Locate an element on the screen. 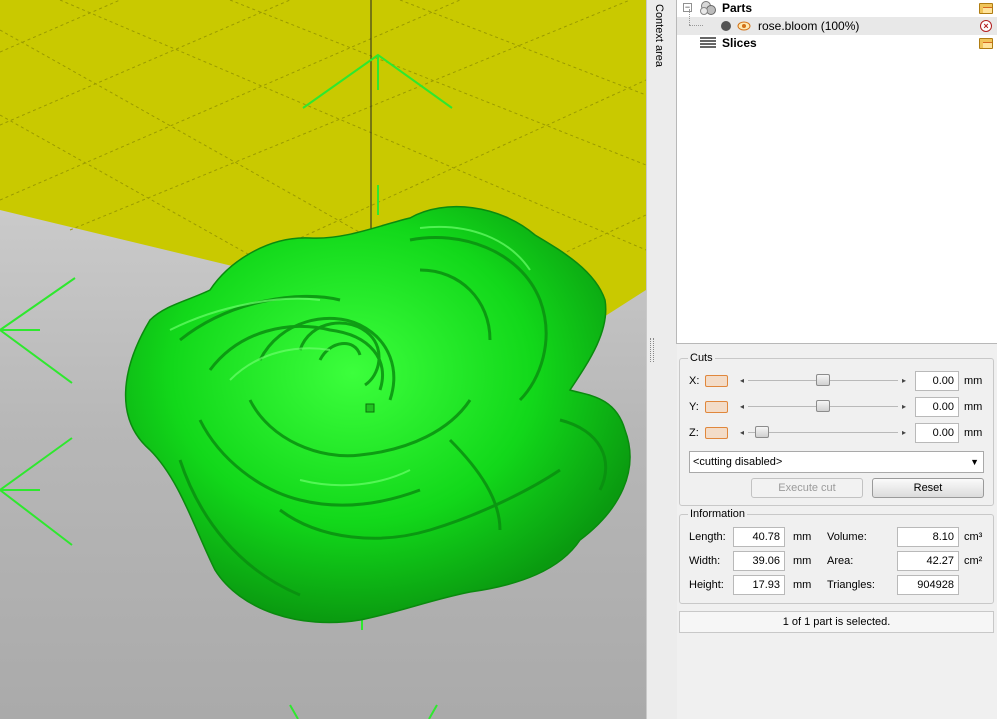  area-value: 42.27 is located at coordinates (928, 561).